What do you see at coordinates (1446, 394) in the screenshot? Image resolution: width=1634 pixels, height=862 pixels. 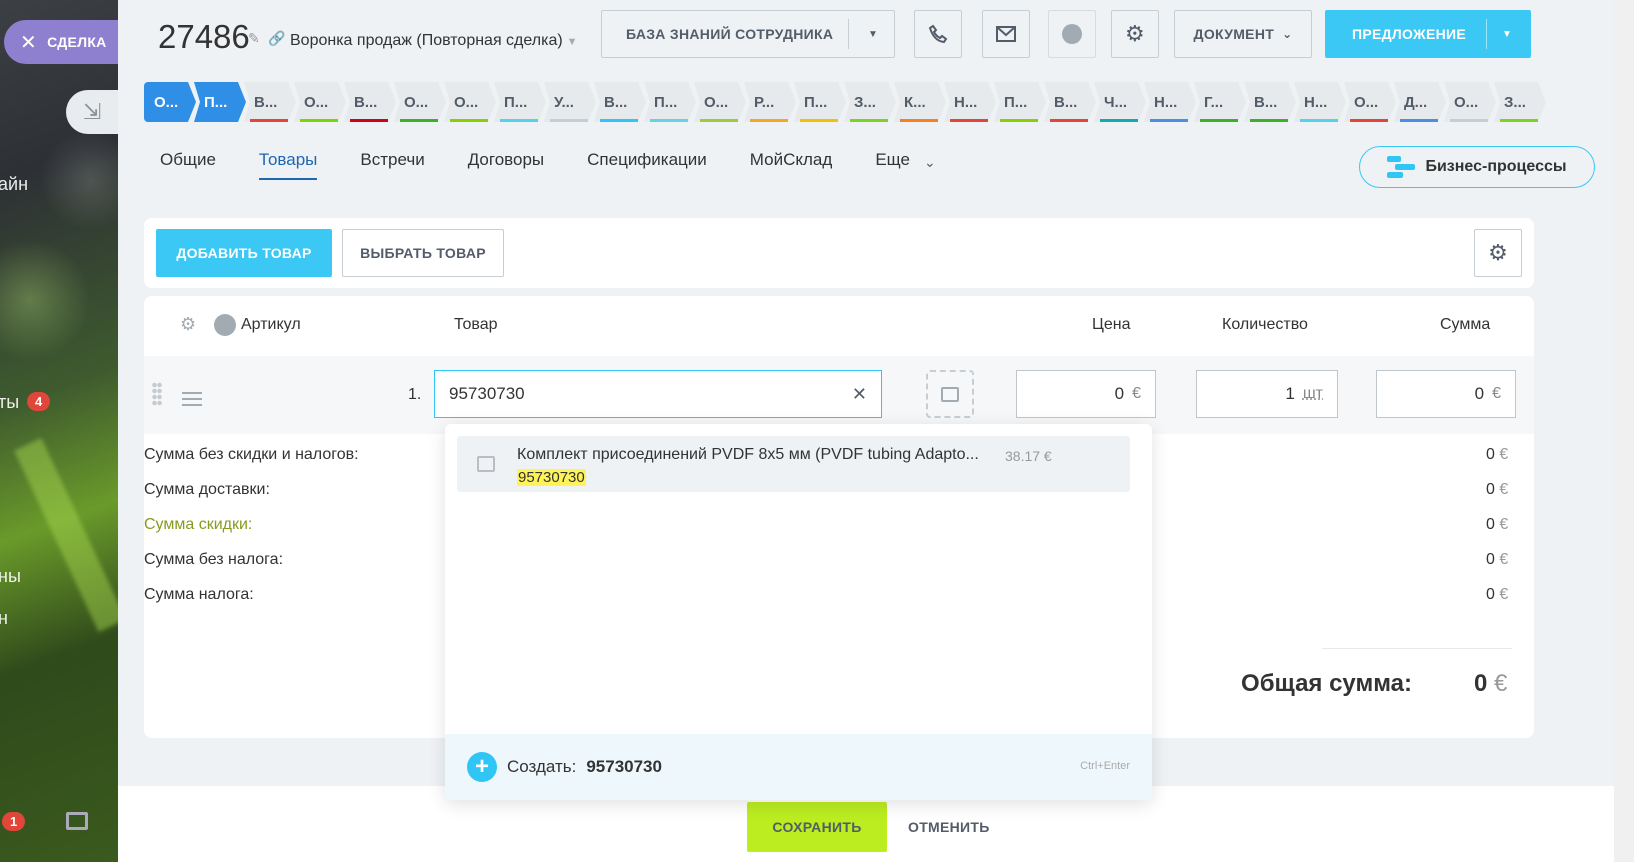 I see `sum-input: 0 €` at bounding box center [1446, 394].